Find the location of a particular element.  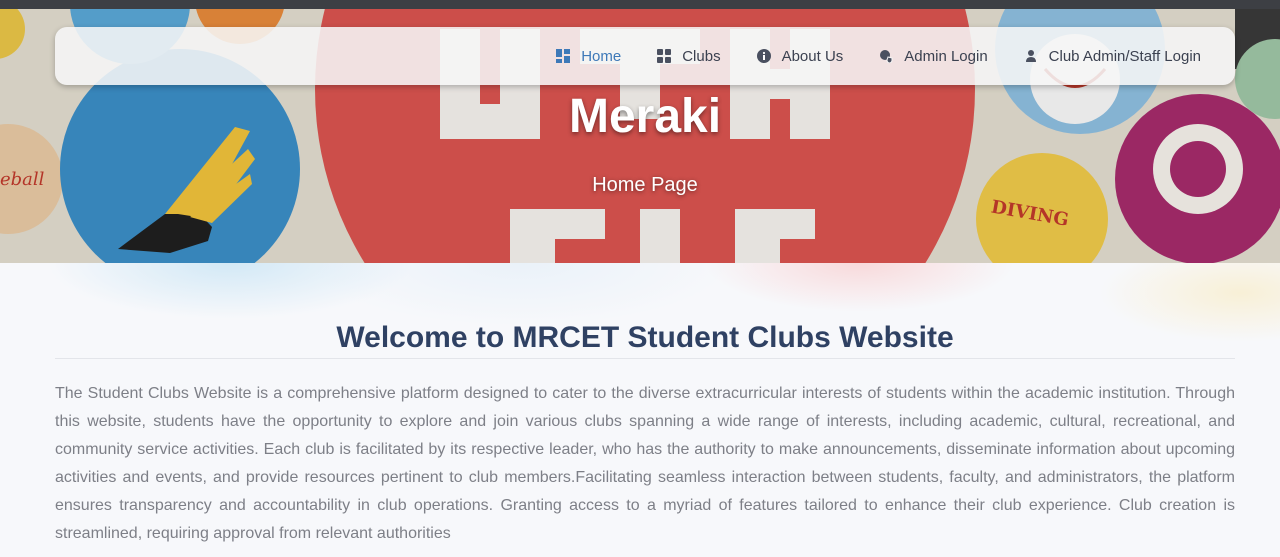

nav-home-label: Home is located at coordinates (601, 56).